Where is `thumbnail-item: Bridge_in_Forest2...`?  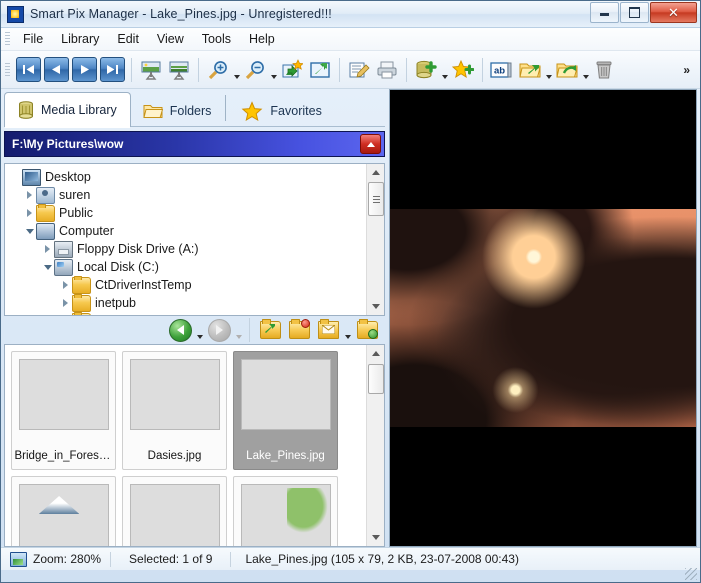
thumbnail-item: Bridge_in_Forest2... is located at coordinates (63, 410).